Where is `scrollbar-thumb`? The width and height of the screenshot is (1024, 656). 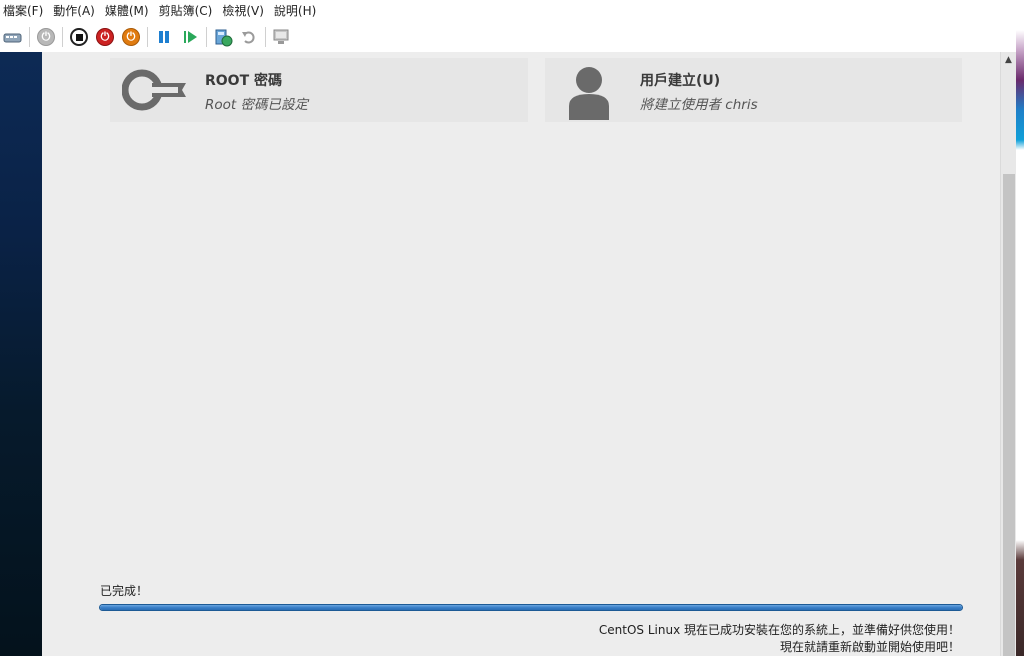 scrollbar-thumb is located at coordinates (1009, 415).